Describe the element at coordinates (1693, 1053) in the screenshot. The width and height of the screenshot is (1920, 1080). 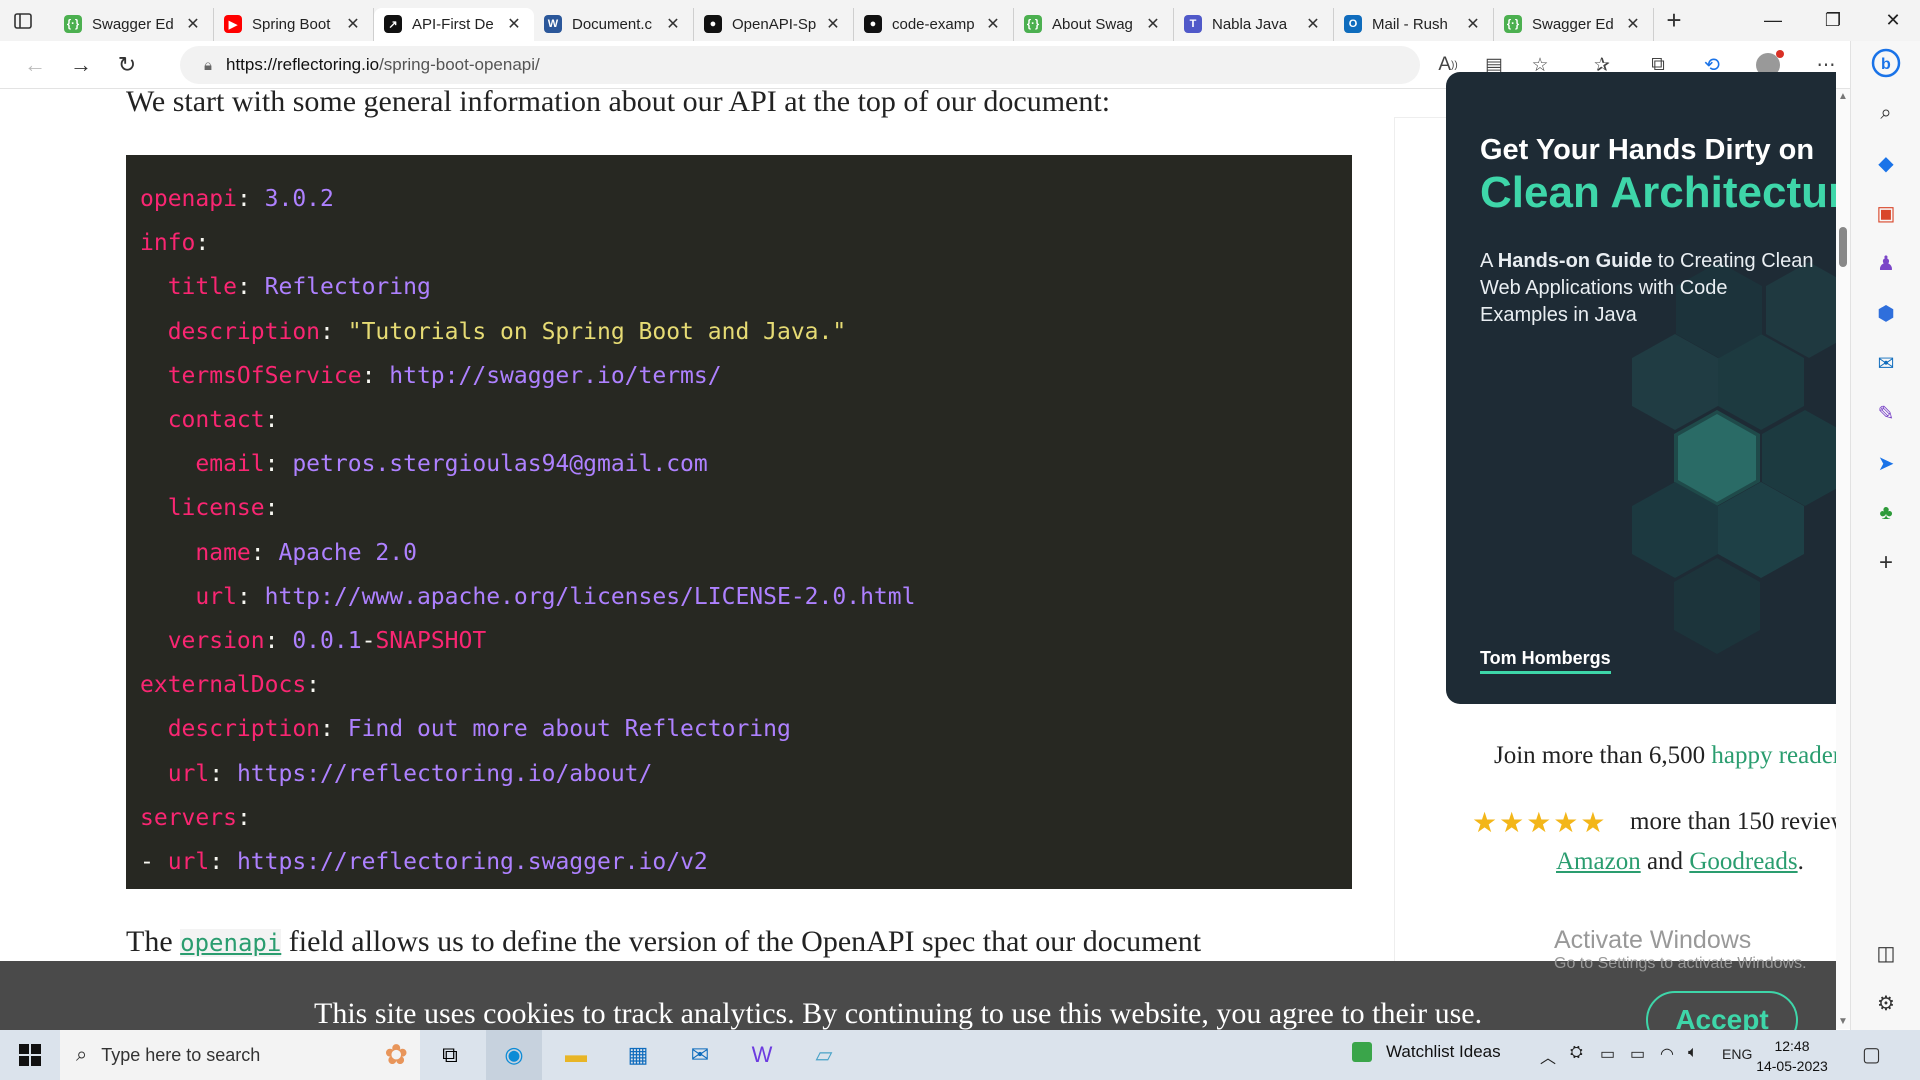
I see `volume-icon: 🔈︎` at that location.